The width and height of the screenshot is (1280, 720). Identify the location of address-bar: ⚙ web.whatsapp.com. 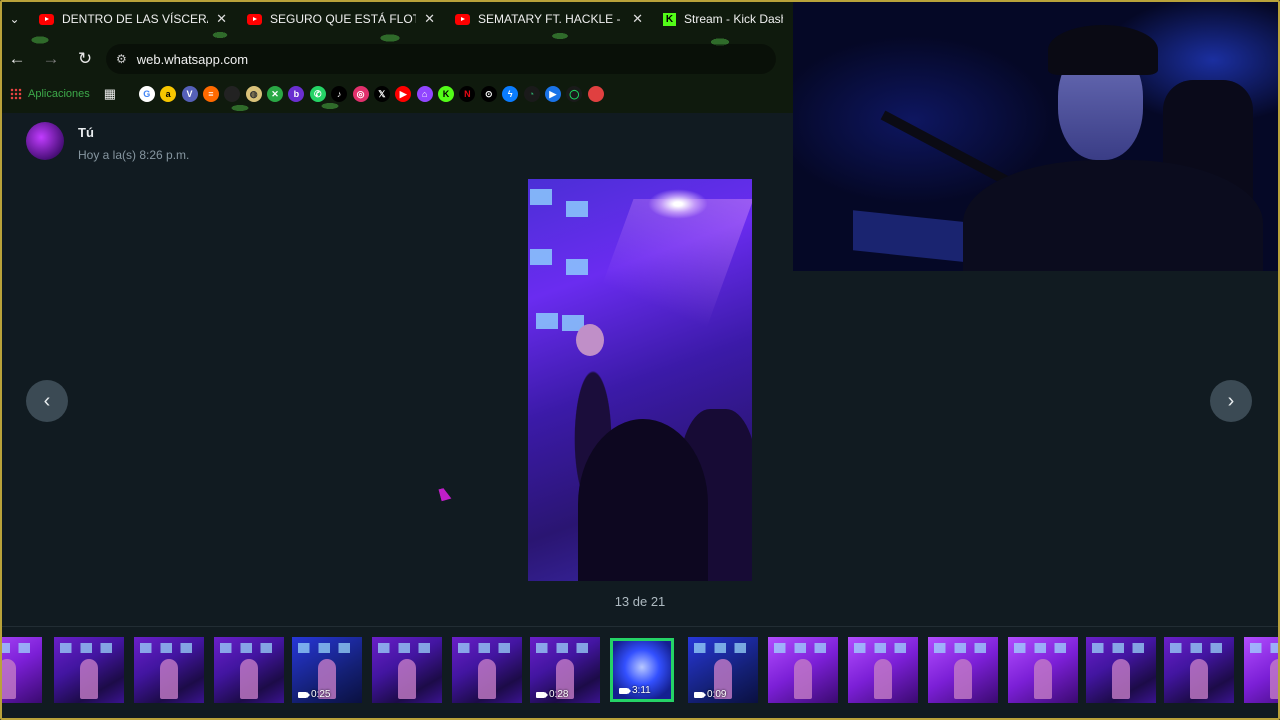
(441, 59).